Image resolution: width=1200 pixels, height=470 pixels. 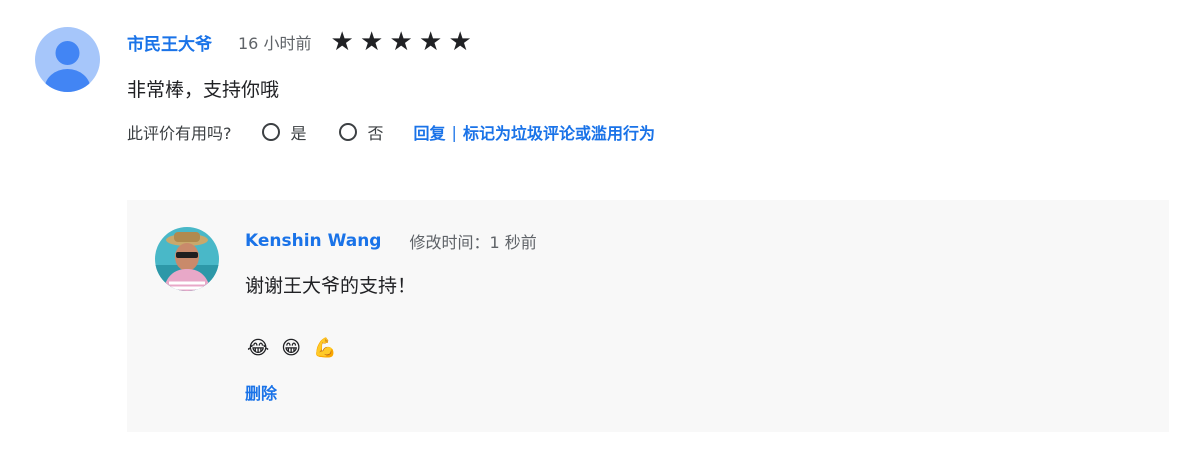 What do you see at coordinates (391, 132) in the screenshot?
I see `helpful-row: 此评价有用吗? 是 否 回复 | 标记为垃圾评论或滥用行为` at bounding box center [391, 132].